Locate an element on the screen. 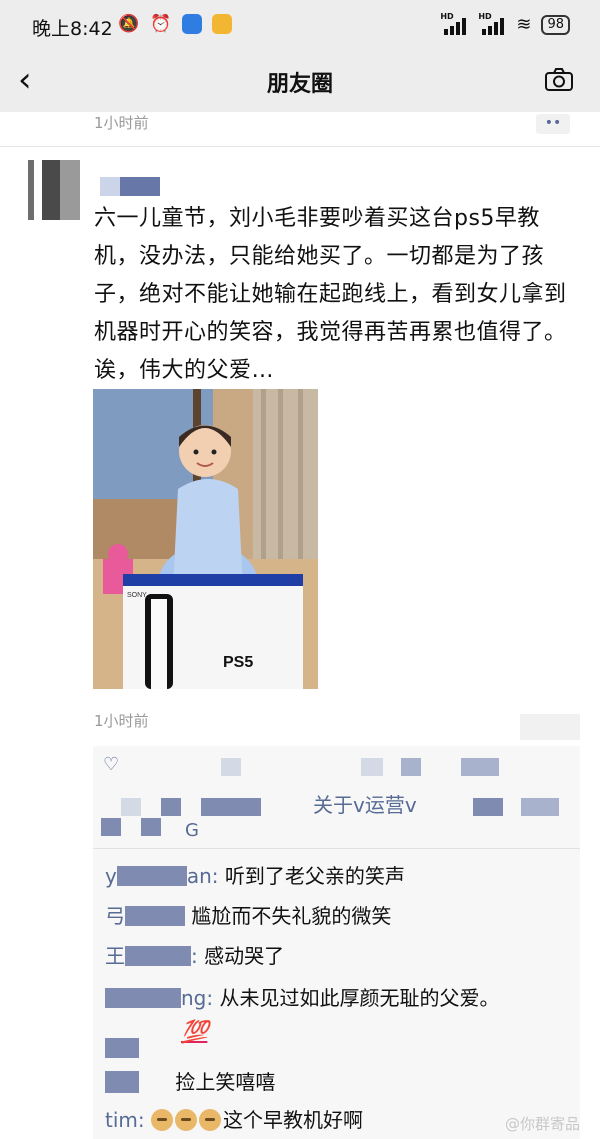 This screenshot has width=600, height=1139. comment-divider is located at coordinates (336, 848).